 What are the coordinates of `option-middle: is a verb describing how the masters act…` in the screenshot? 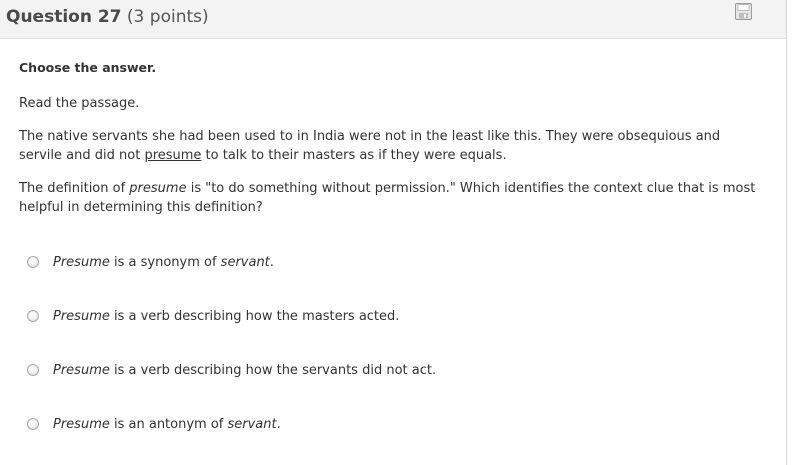 It's located at (254, 316).